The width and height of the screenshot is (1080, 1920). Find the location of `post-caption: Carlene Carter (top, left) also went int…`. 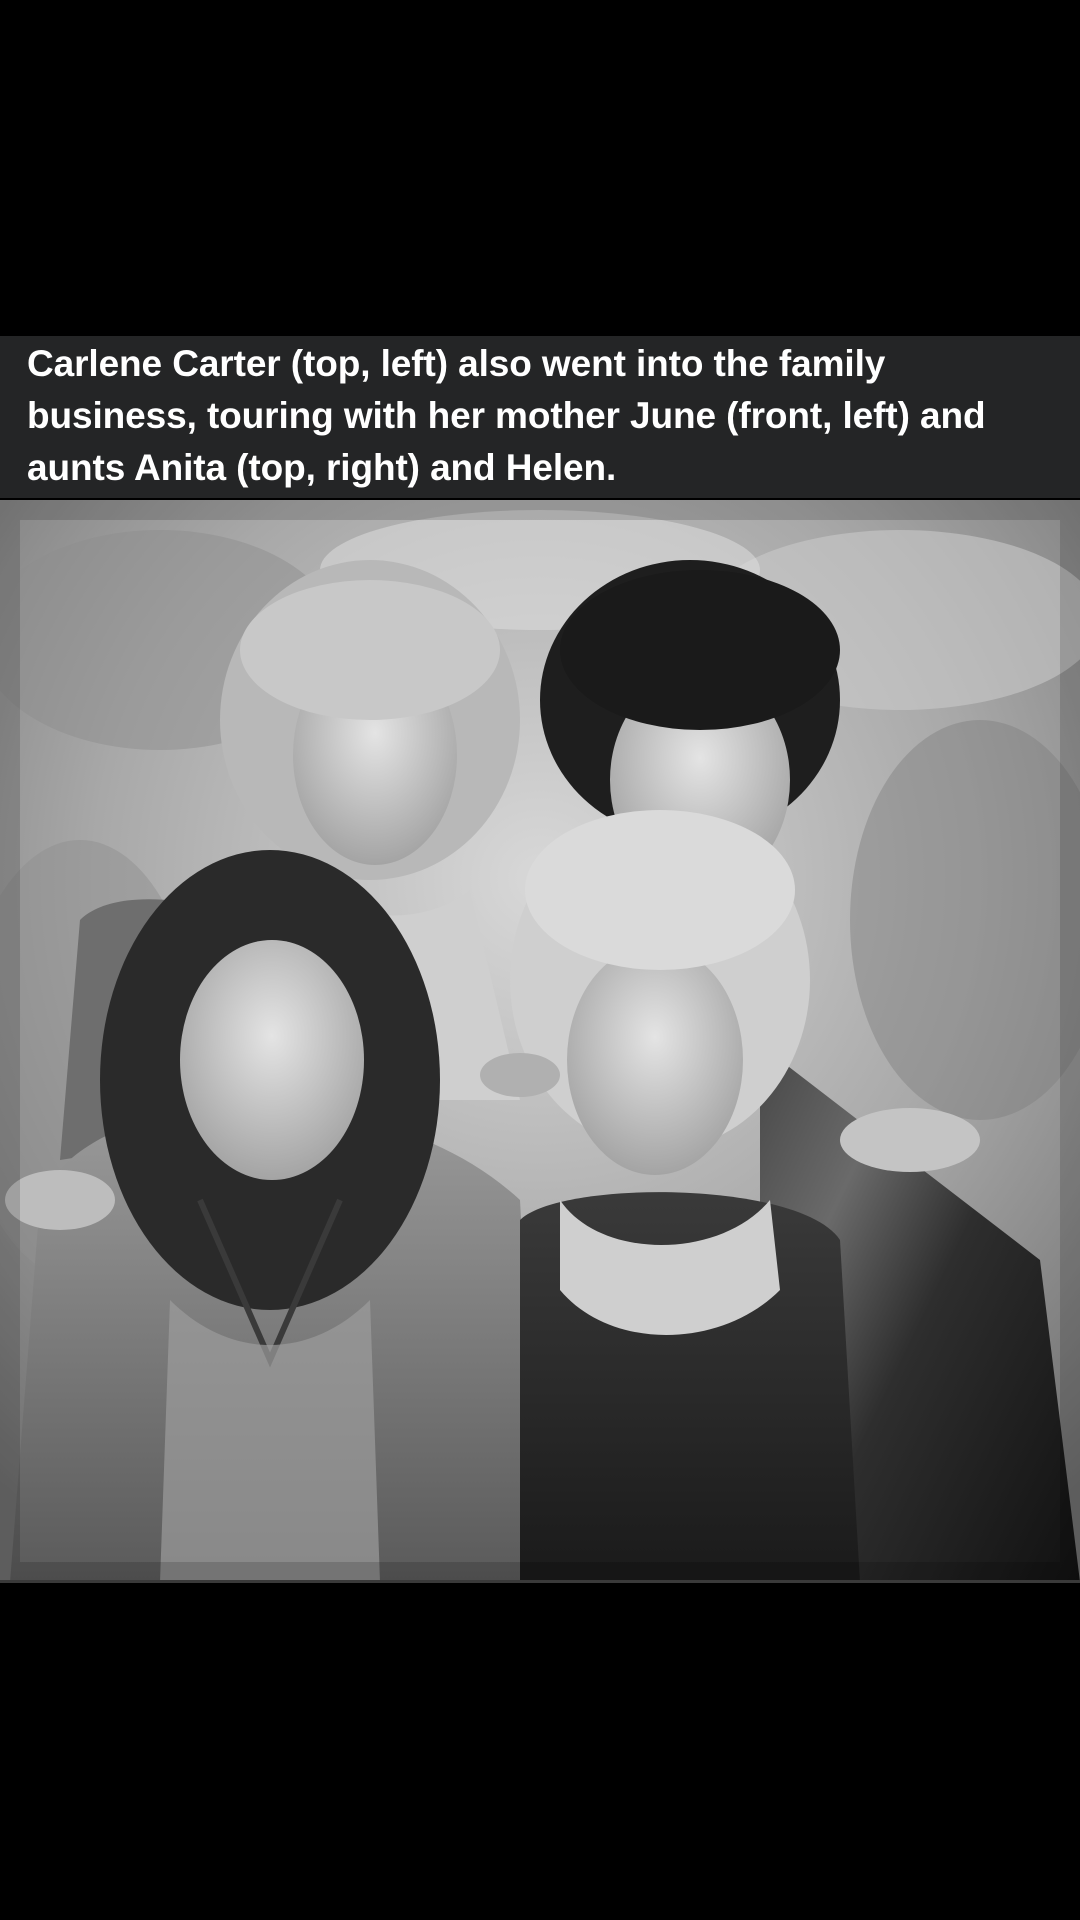

post-caption: Carlene Carter (top, left) also went int… is located at coordinates (506, 415).